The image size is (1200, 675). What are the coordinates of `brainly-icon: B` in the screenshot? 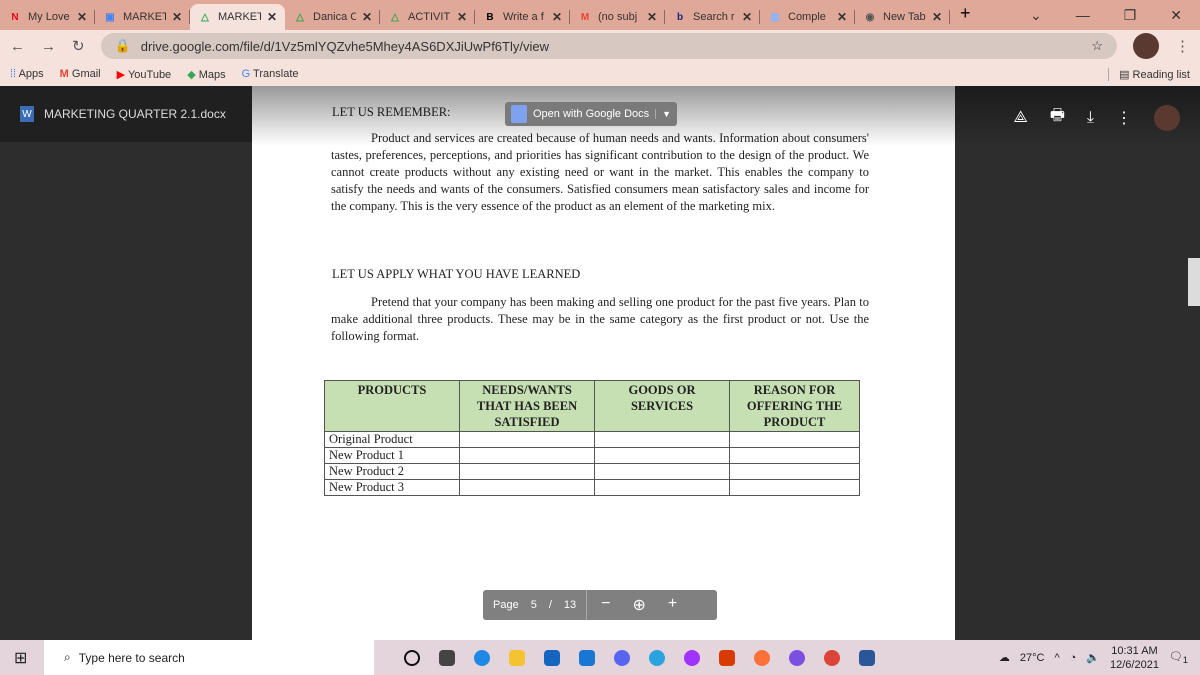 It's located at (490, 17).